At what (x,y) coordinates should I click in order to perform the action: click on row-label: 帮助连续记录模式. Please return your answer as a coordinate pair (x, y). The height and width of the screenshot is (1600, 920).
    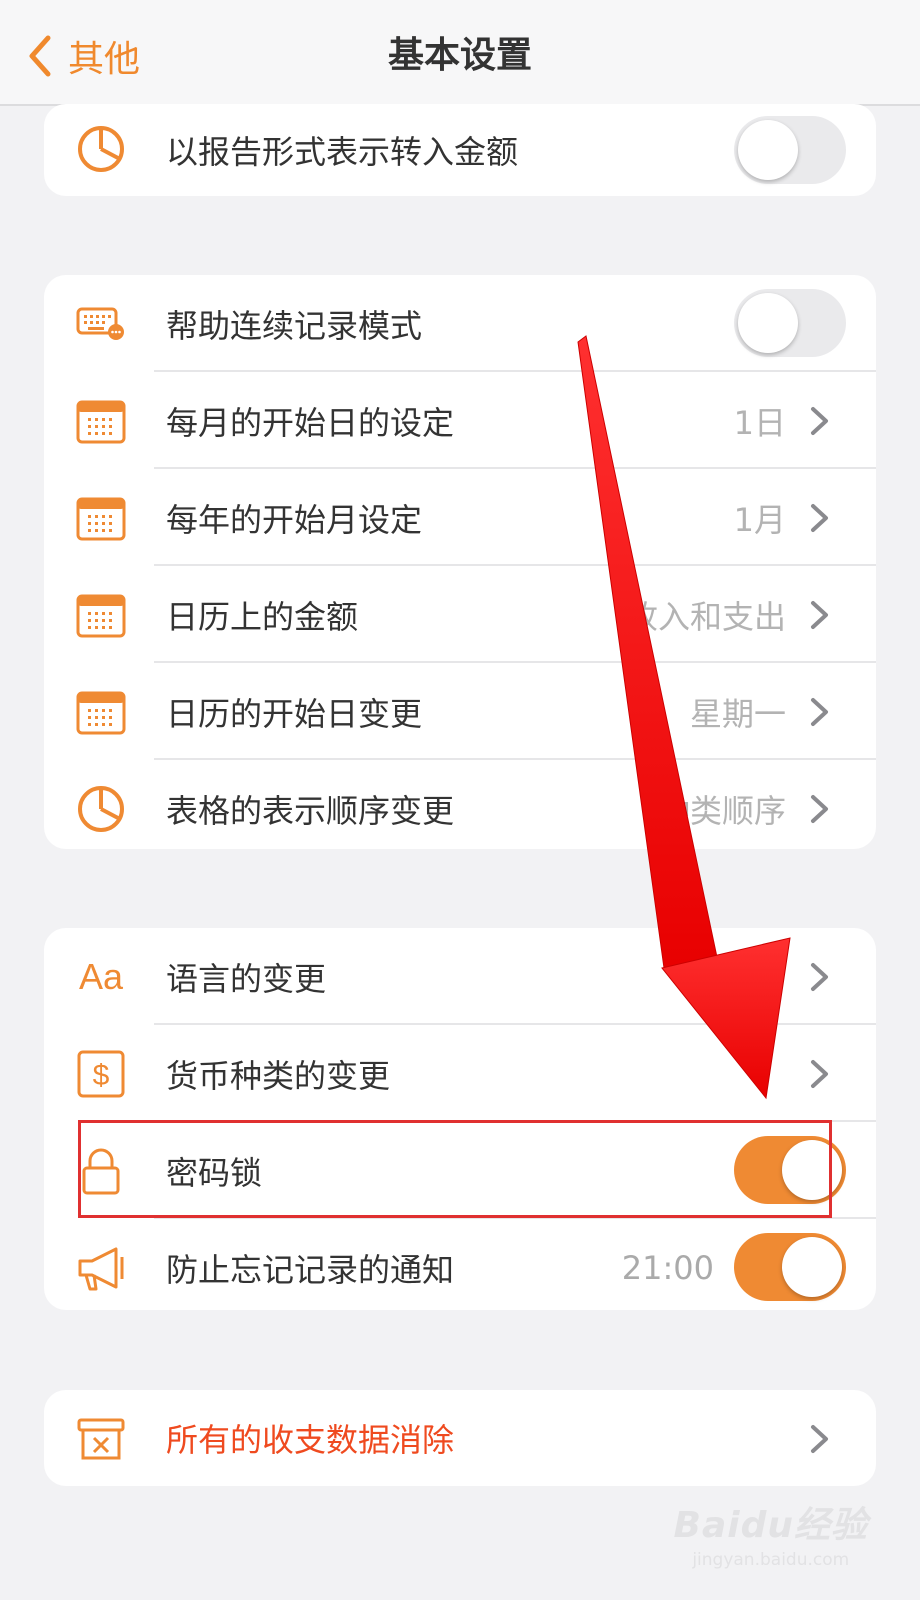
    Looking at the image, I should click on (294, 325).